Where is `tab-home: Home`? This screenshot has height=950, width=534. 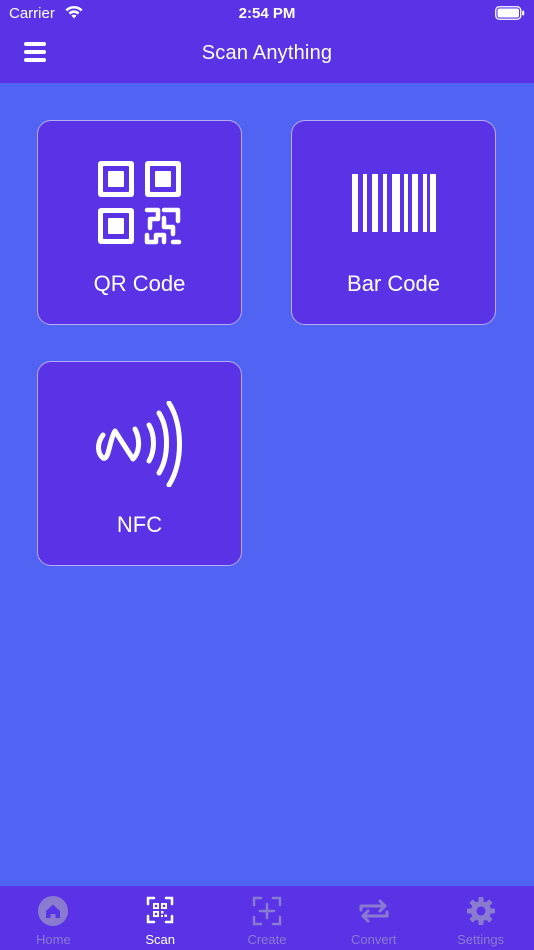
tab-home: Home is located at coordinates (53, 918).